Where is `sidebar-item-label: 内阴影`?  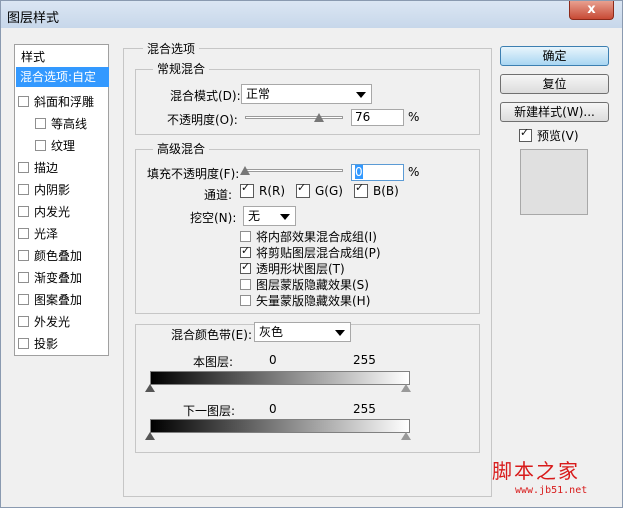 sidebar-item-label: 内阴影 is located at coordinates (52, 190).